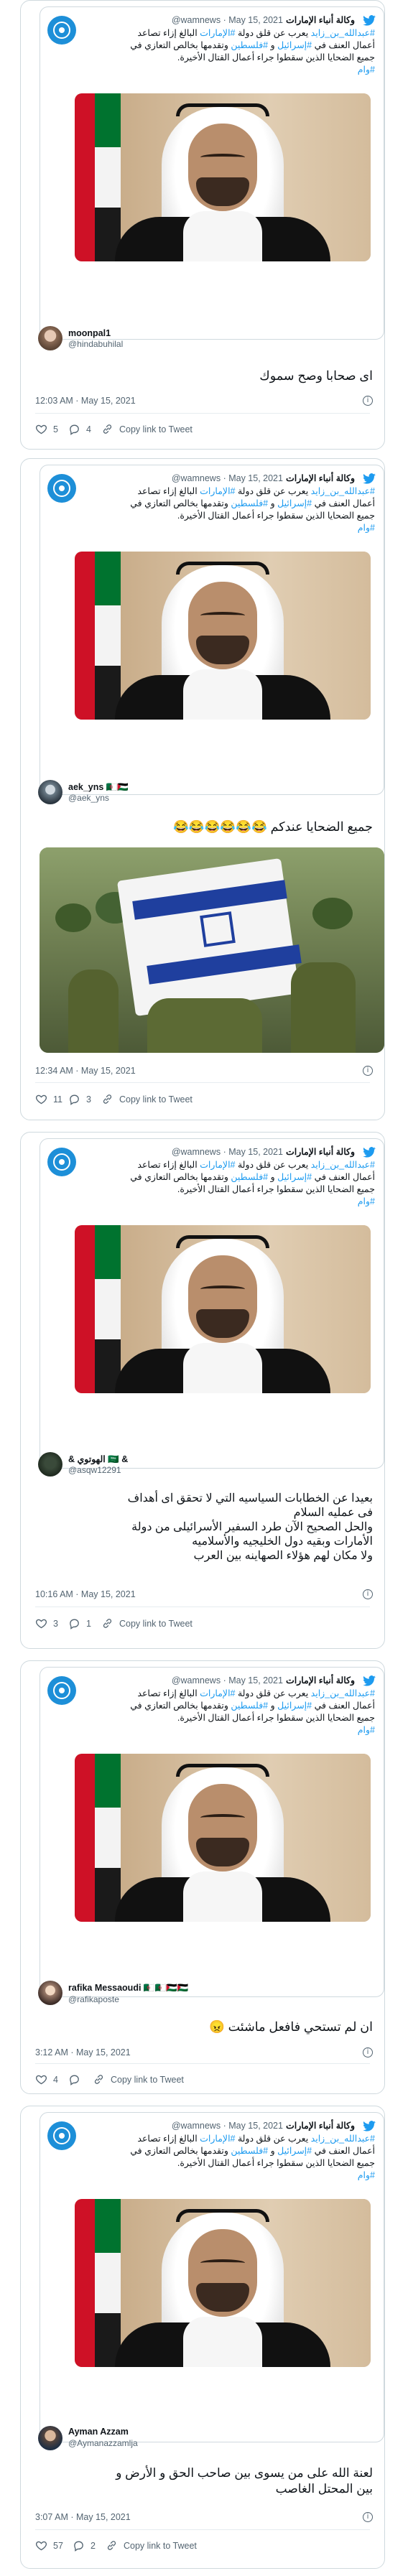  What do you see at coordinates (88, 798) in the screenshot?
I see `author-handle: @aek_yns` at bounding box center [88, 798].